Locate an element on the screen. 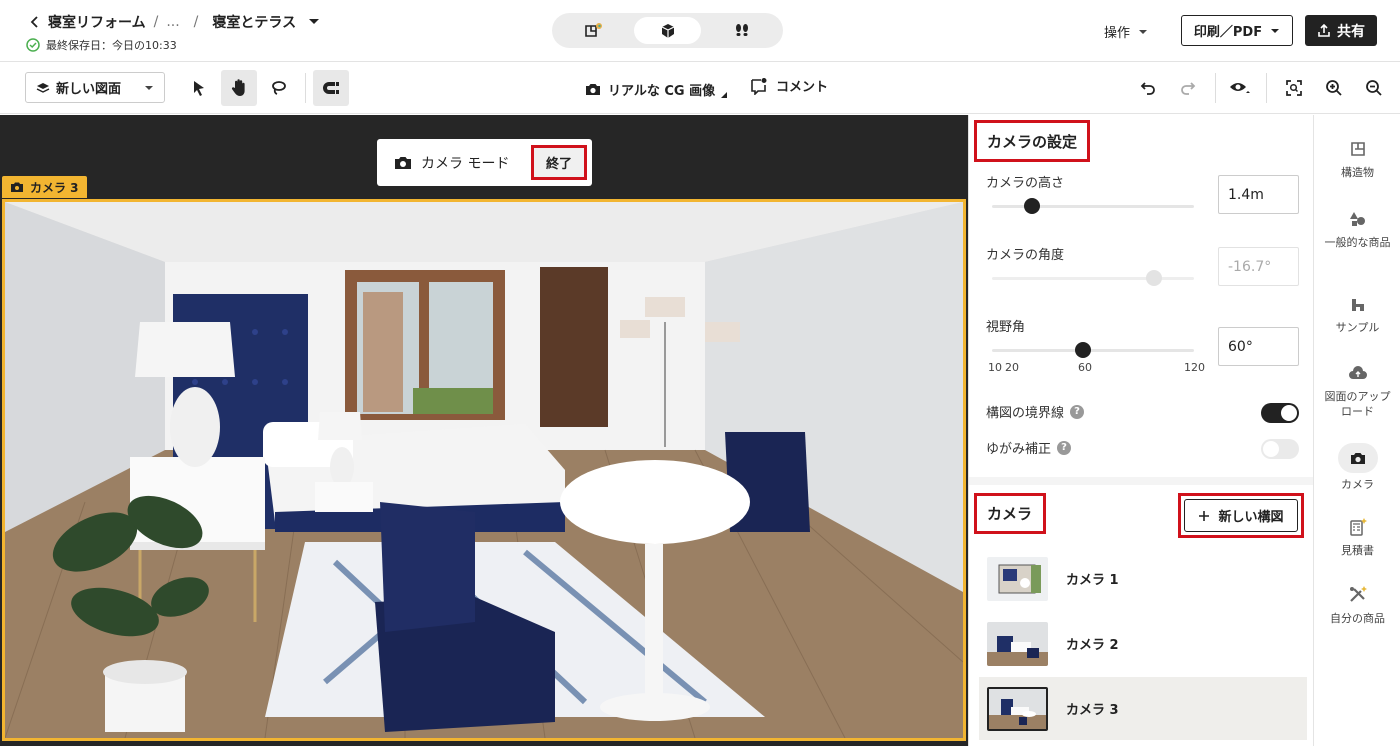 The height and width of the screenshot is (746, 1400). share-label: 共有 is located at coordinates (1351, 31).